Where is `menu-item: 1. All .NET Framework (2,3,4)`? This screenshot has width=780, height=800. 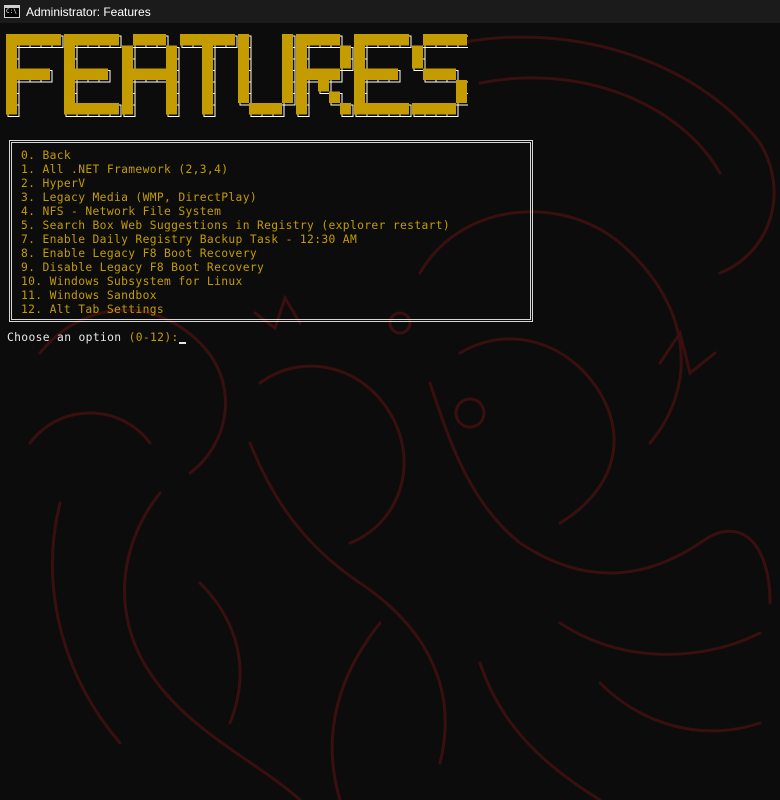 menu-item: 1. All .NET Framework (2,3,4) is located at coordinates (125, 169).